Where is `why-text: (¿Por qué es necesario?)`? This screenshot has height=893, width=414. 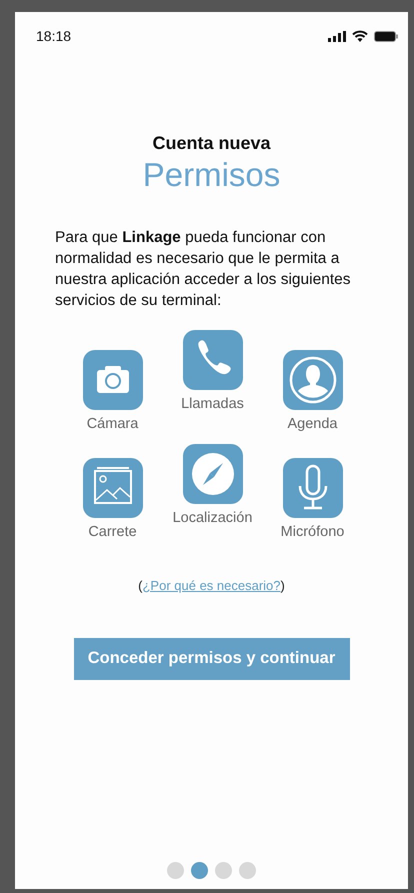
why-text: (¿Por qué es necesario?) is located at coordinates (211, 585).